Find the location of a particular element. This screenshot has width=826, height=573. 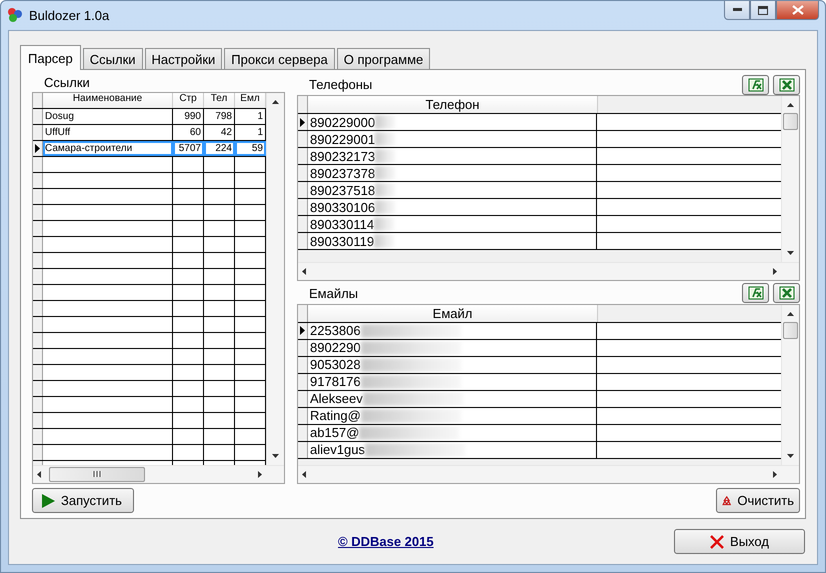

section-title: Телефоны is located at coordinates (340, 84).